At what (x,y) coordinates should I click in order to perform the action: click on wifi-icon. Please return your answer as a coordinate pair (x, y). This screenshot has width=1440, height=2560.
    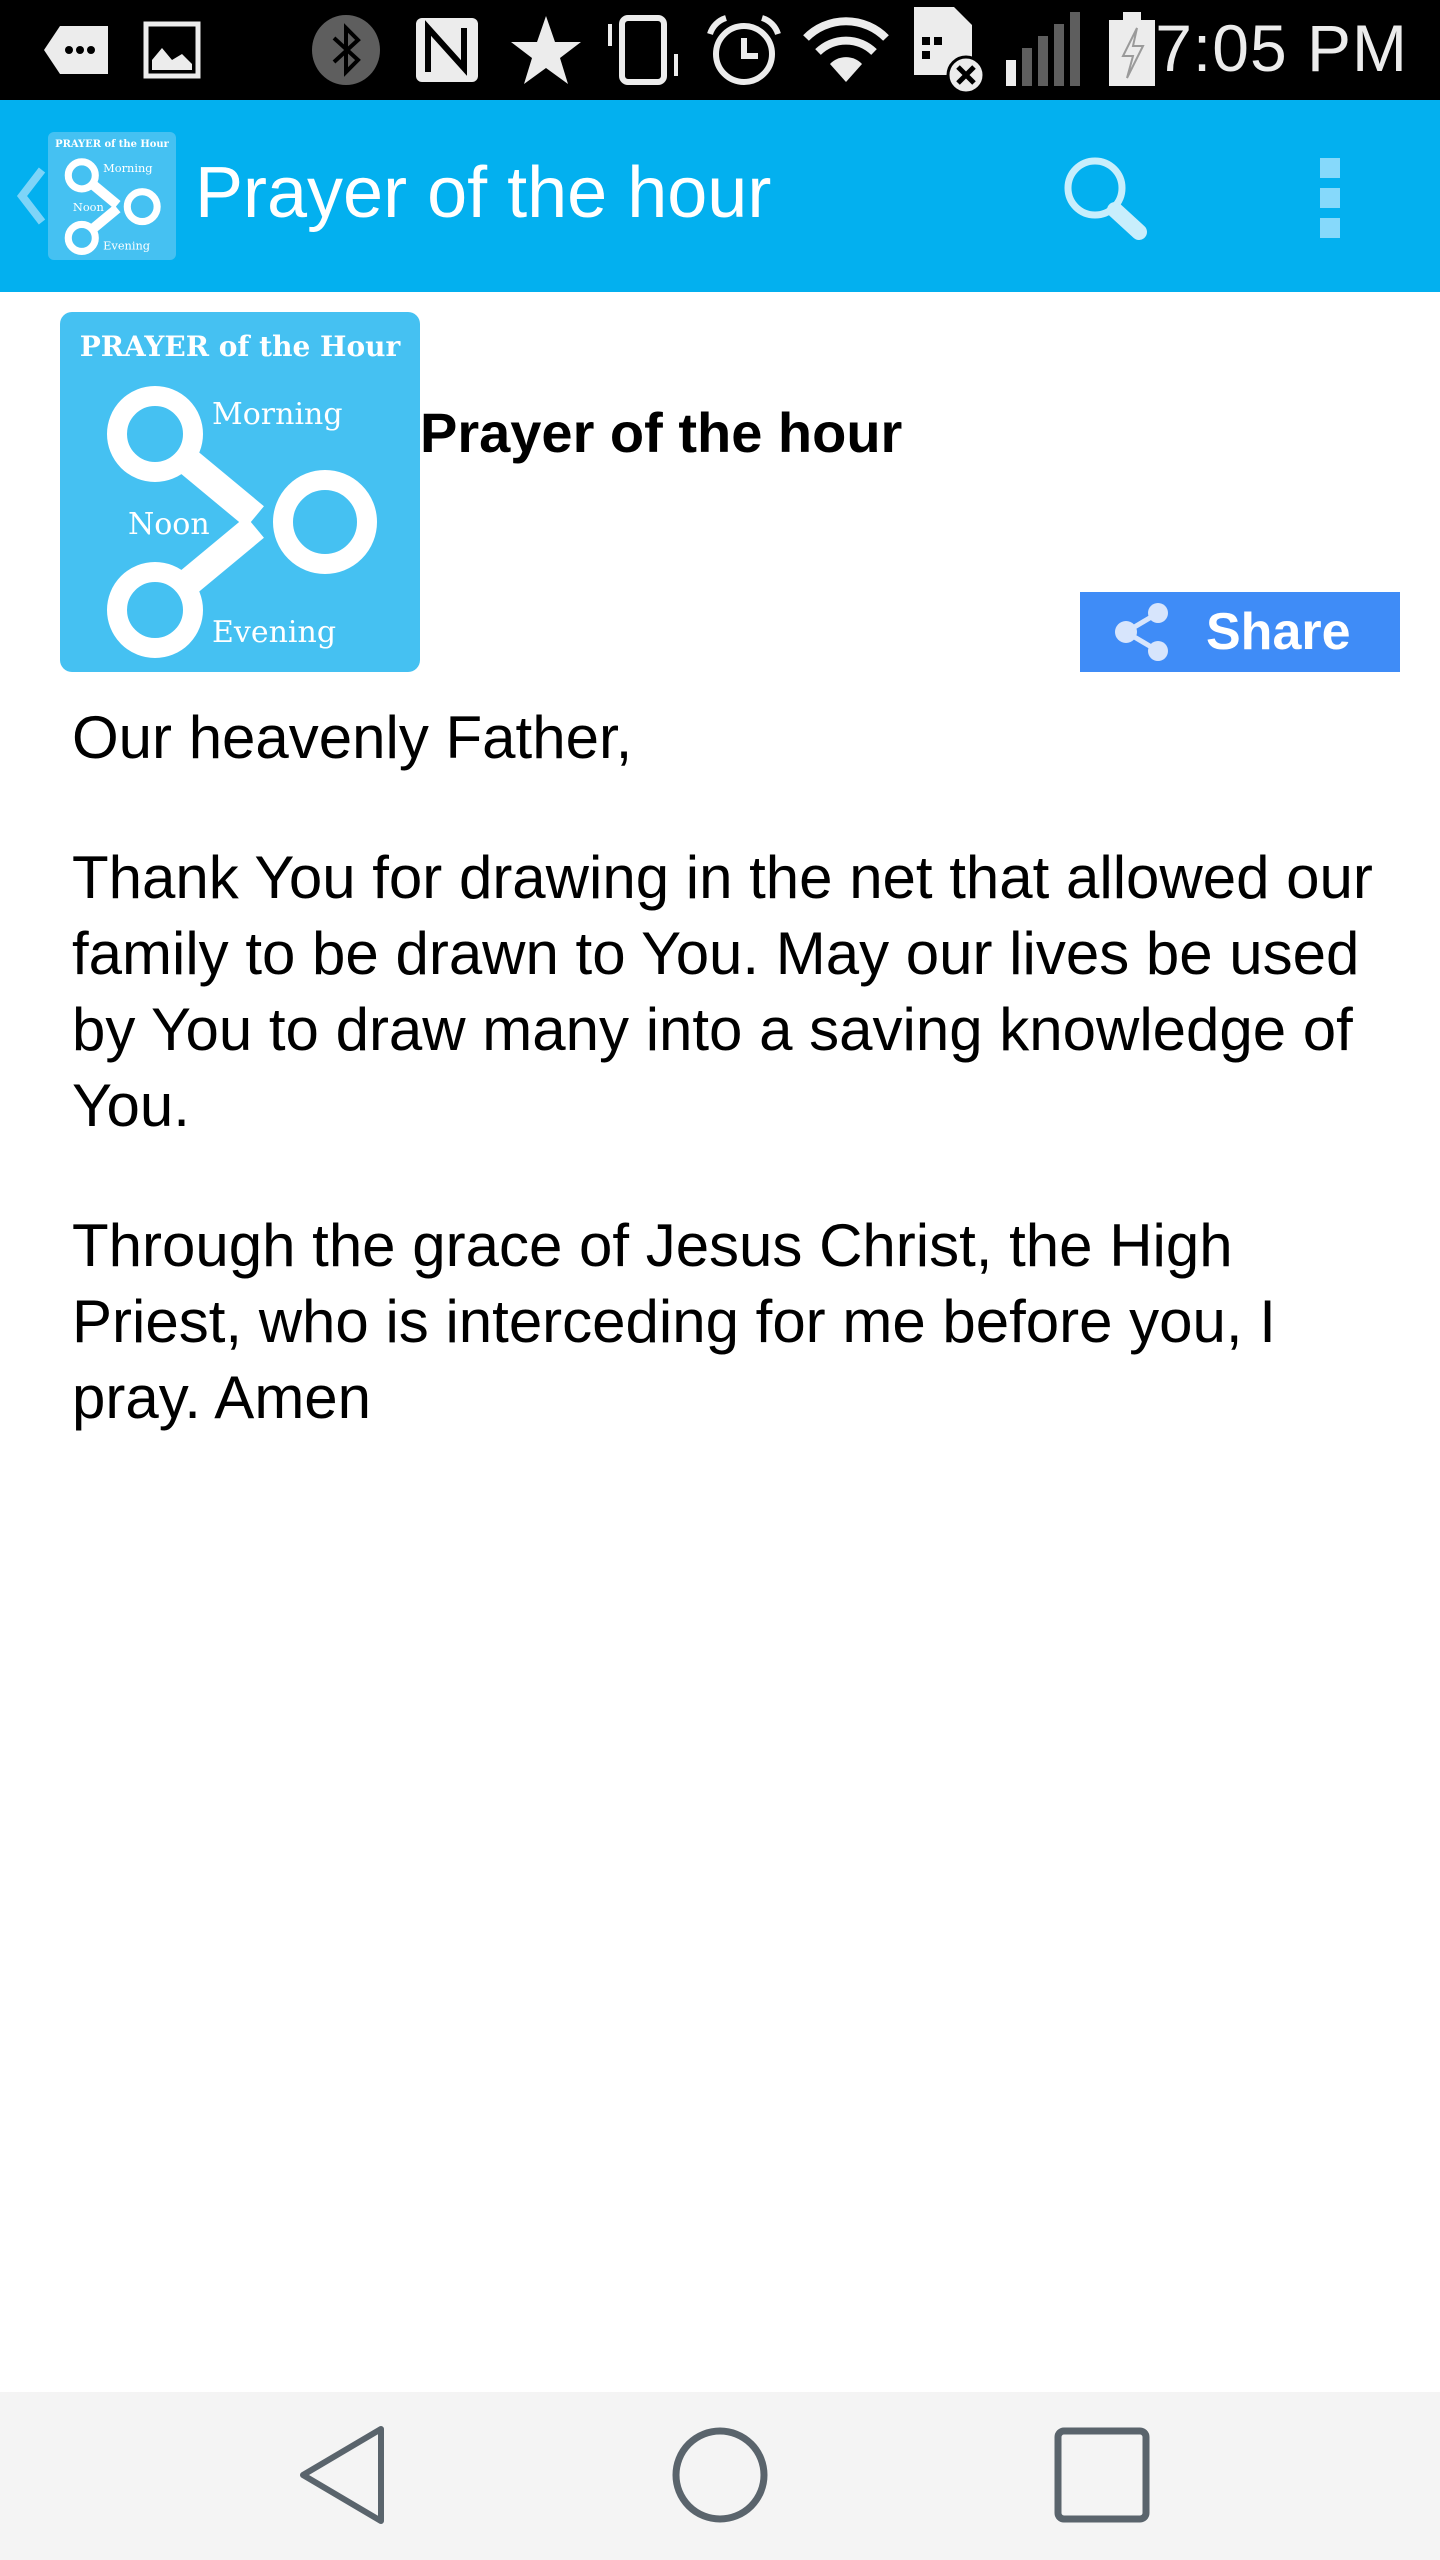
    Looking at the image, I should click on (846, 50).